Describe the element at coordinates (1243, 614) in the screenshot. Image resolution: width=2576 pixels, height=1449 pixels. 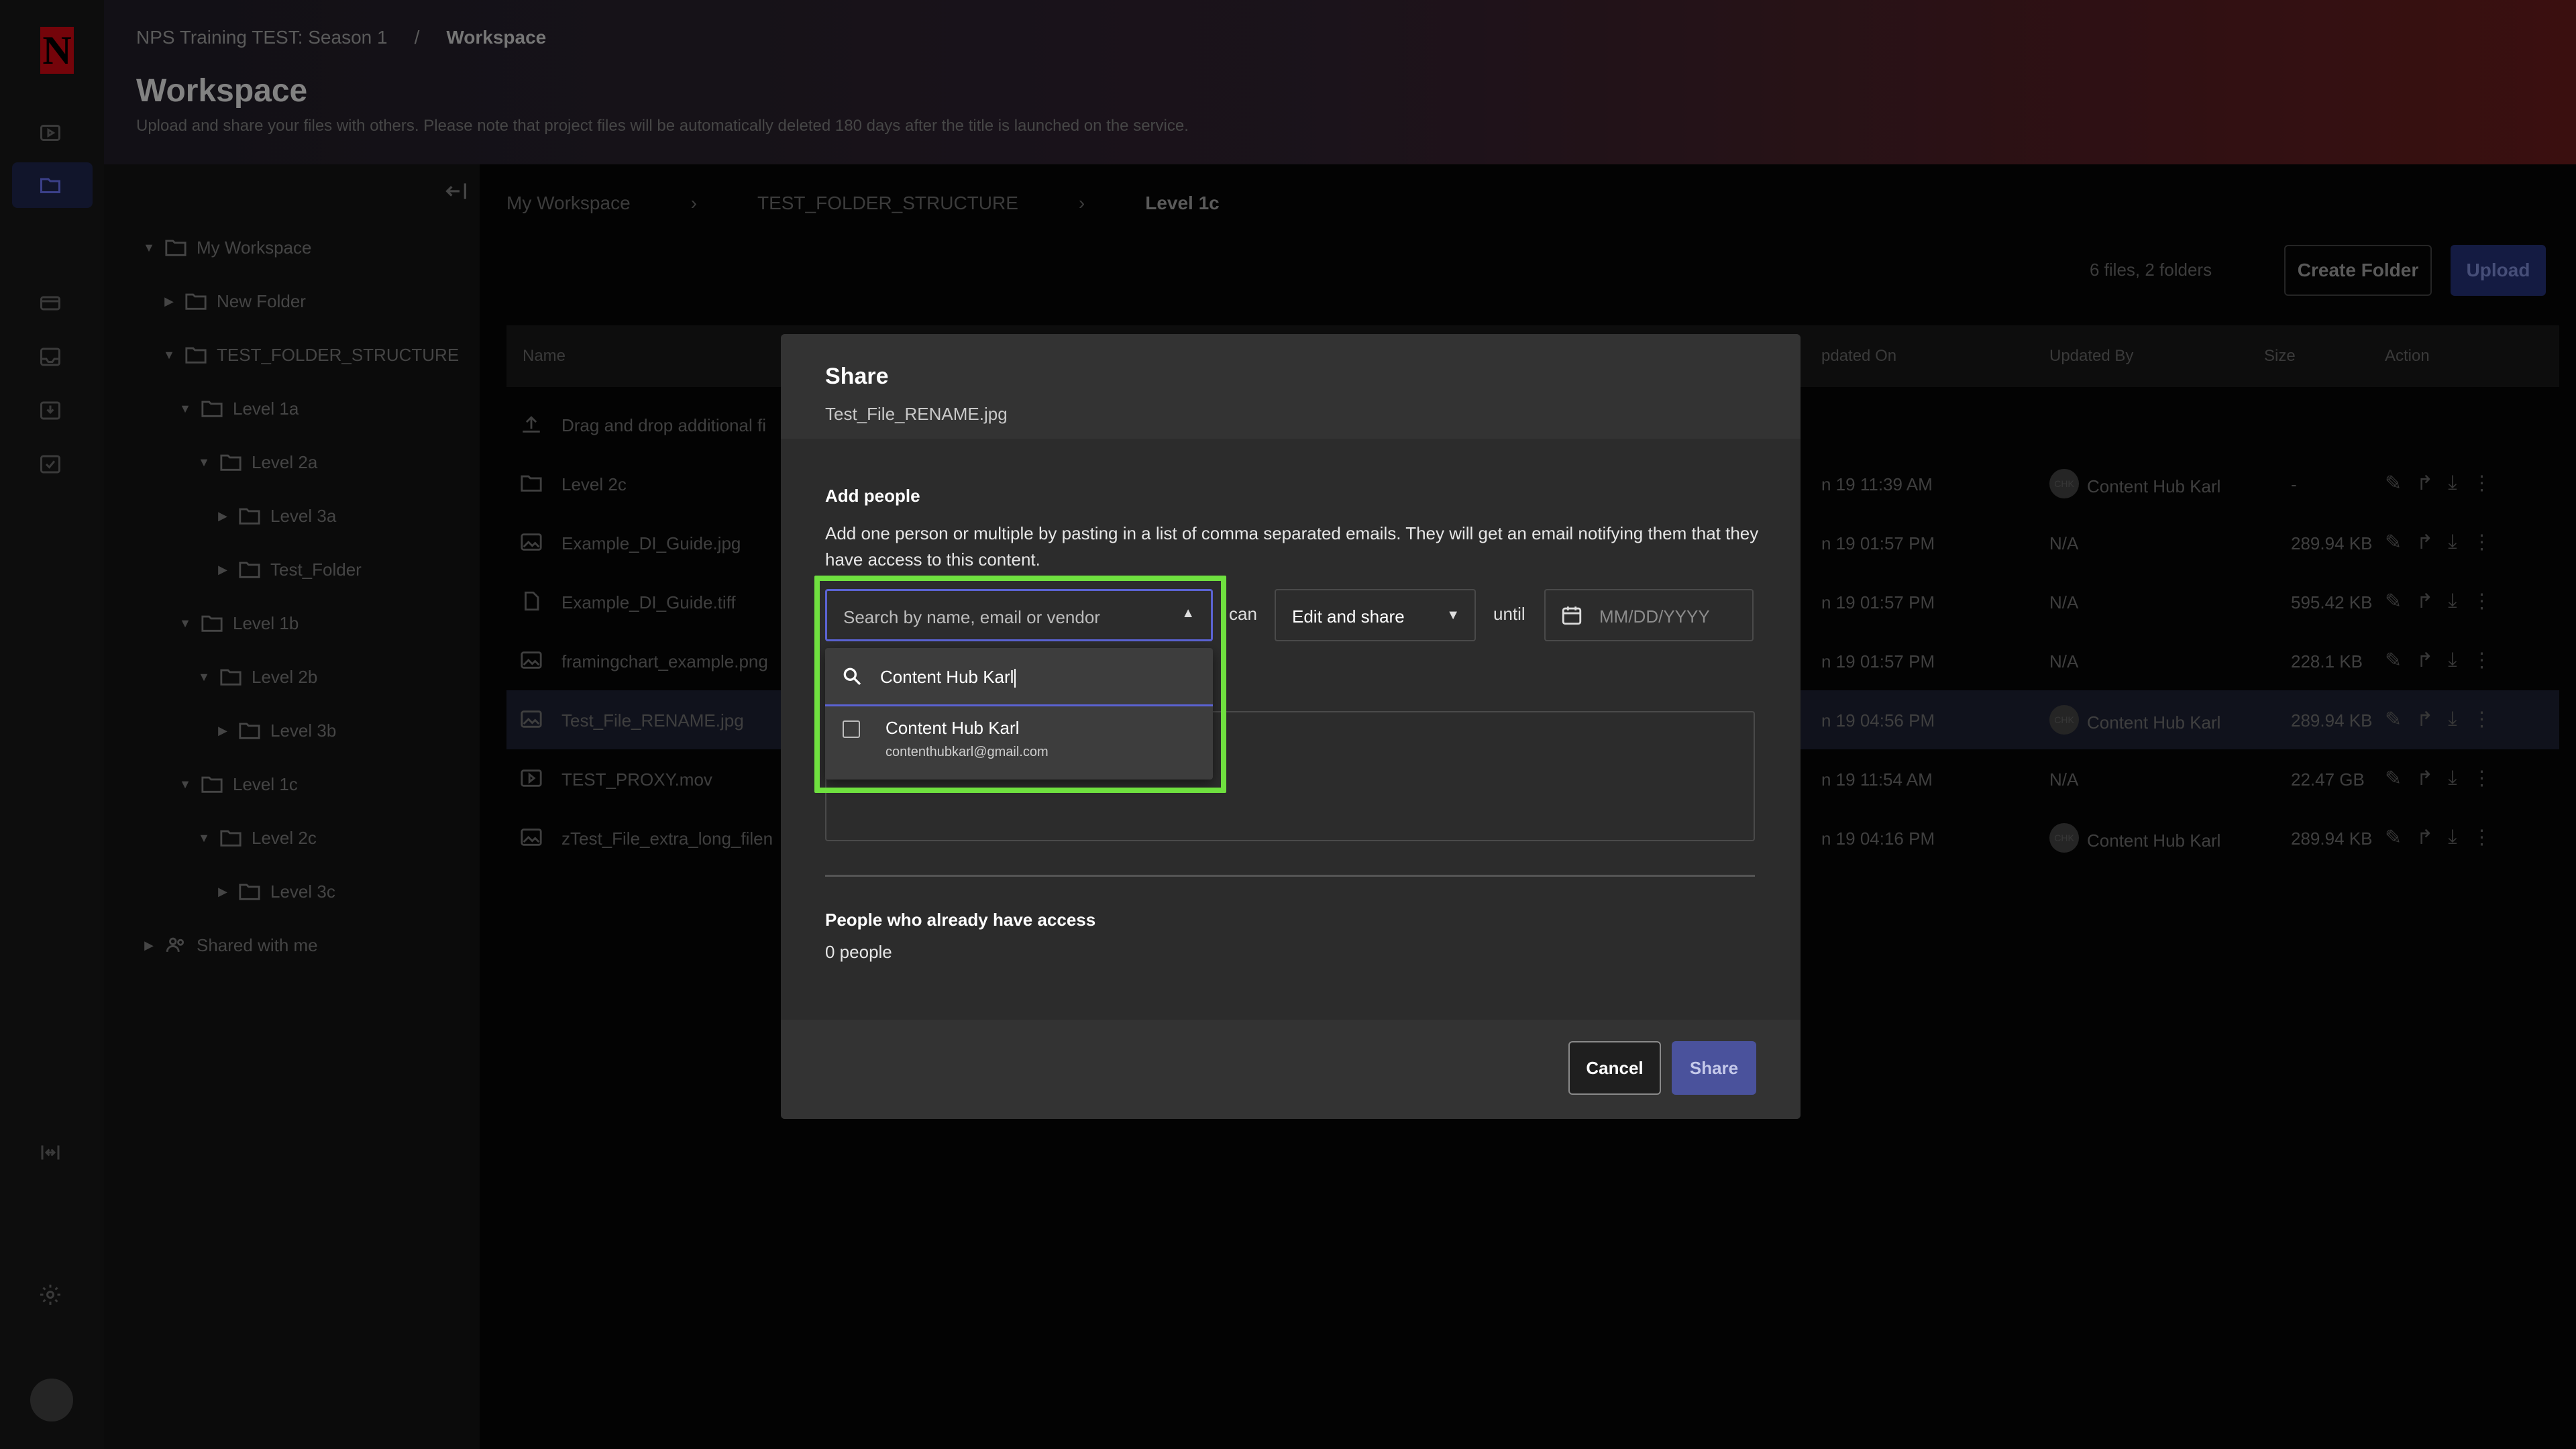
I see `can-label: can` at that location.